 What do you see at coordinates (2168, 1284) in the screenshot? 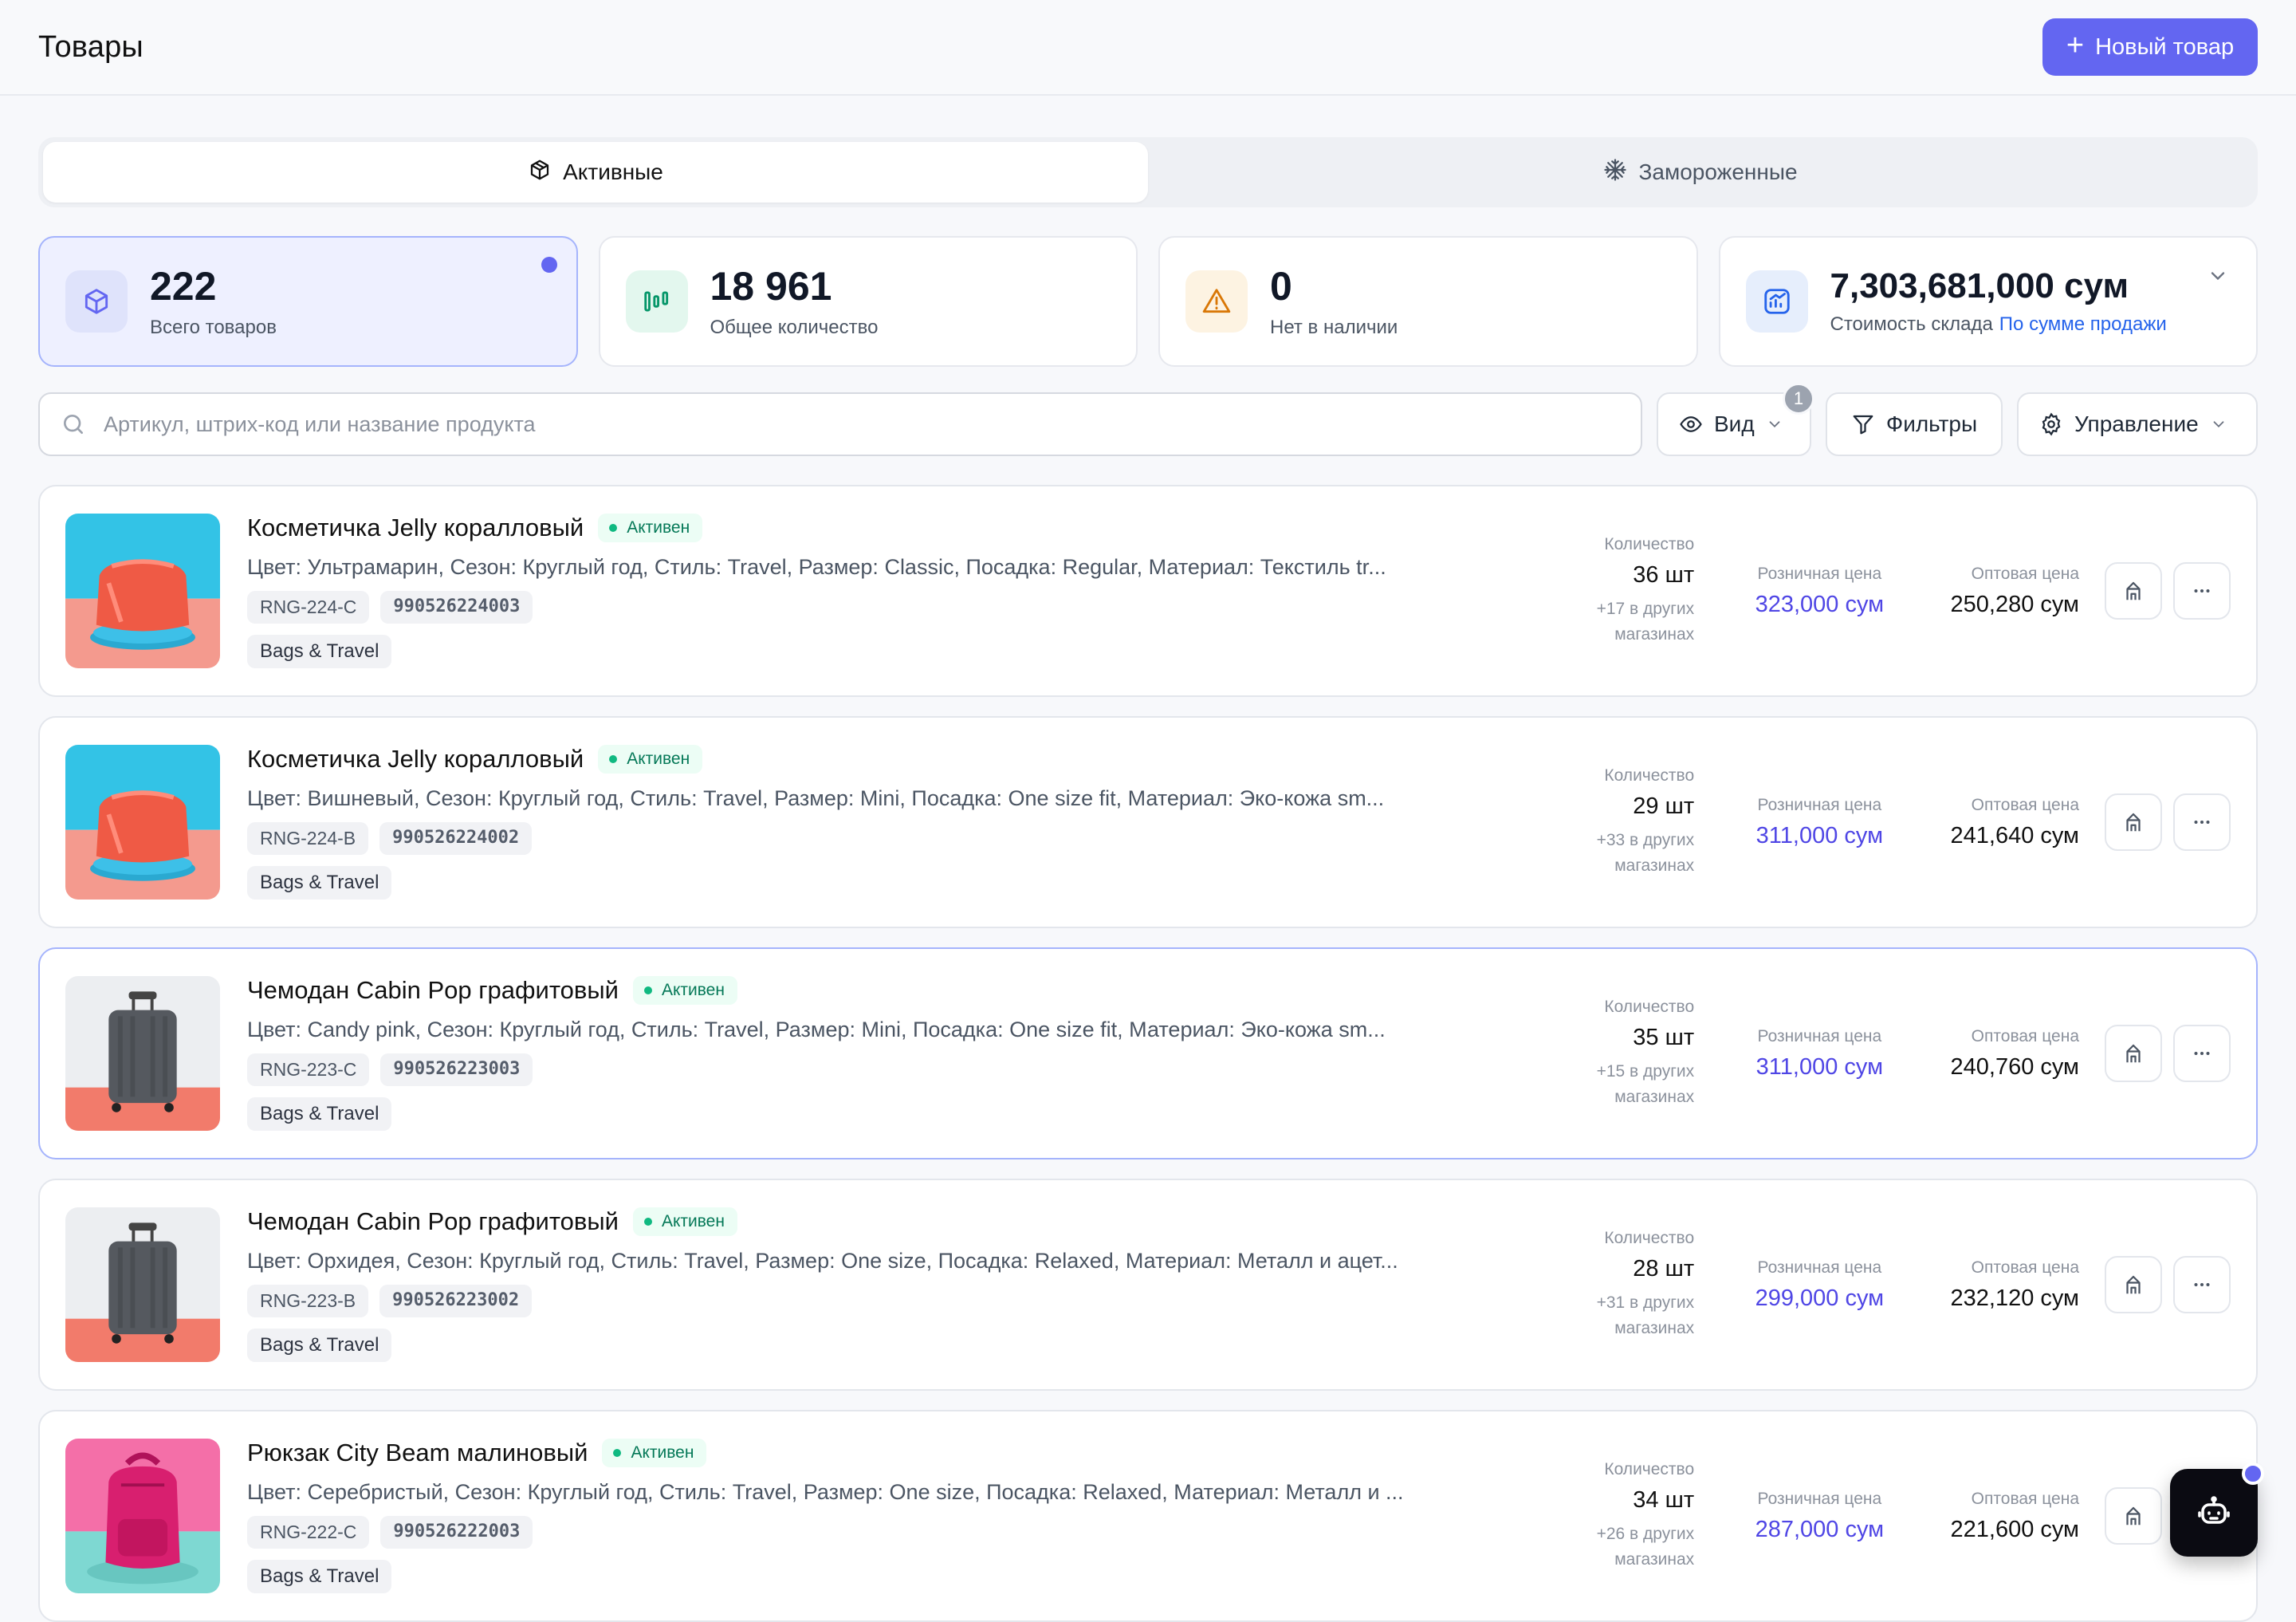
I see `row-actions` at bounding box center [2168, 1284].